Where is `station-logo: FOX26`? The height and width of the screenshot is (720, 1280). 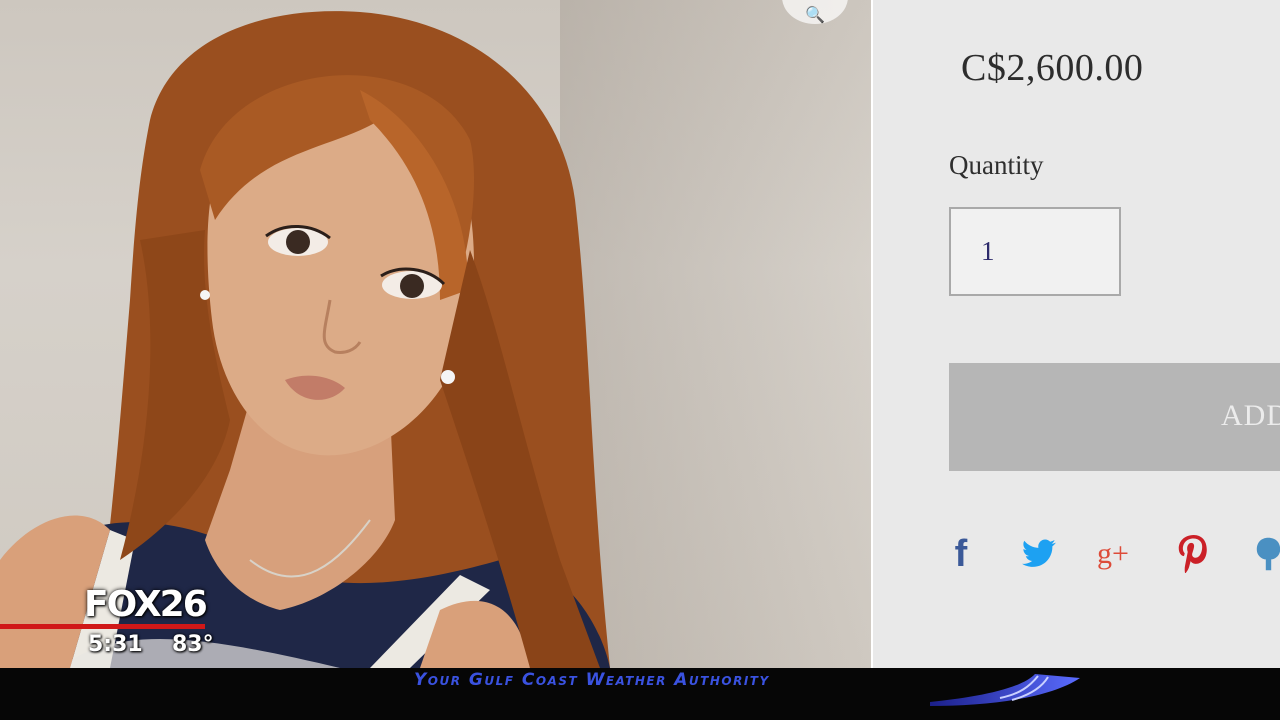
station-logo: FOX26 is located at coordinates (146, 604).